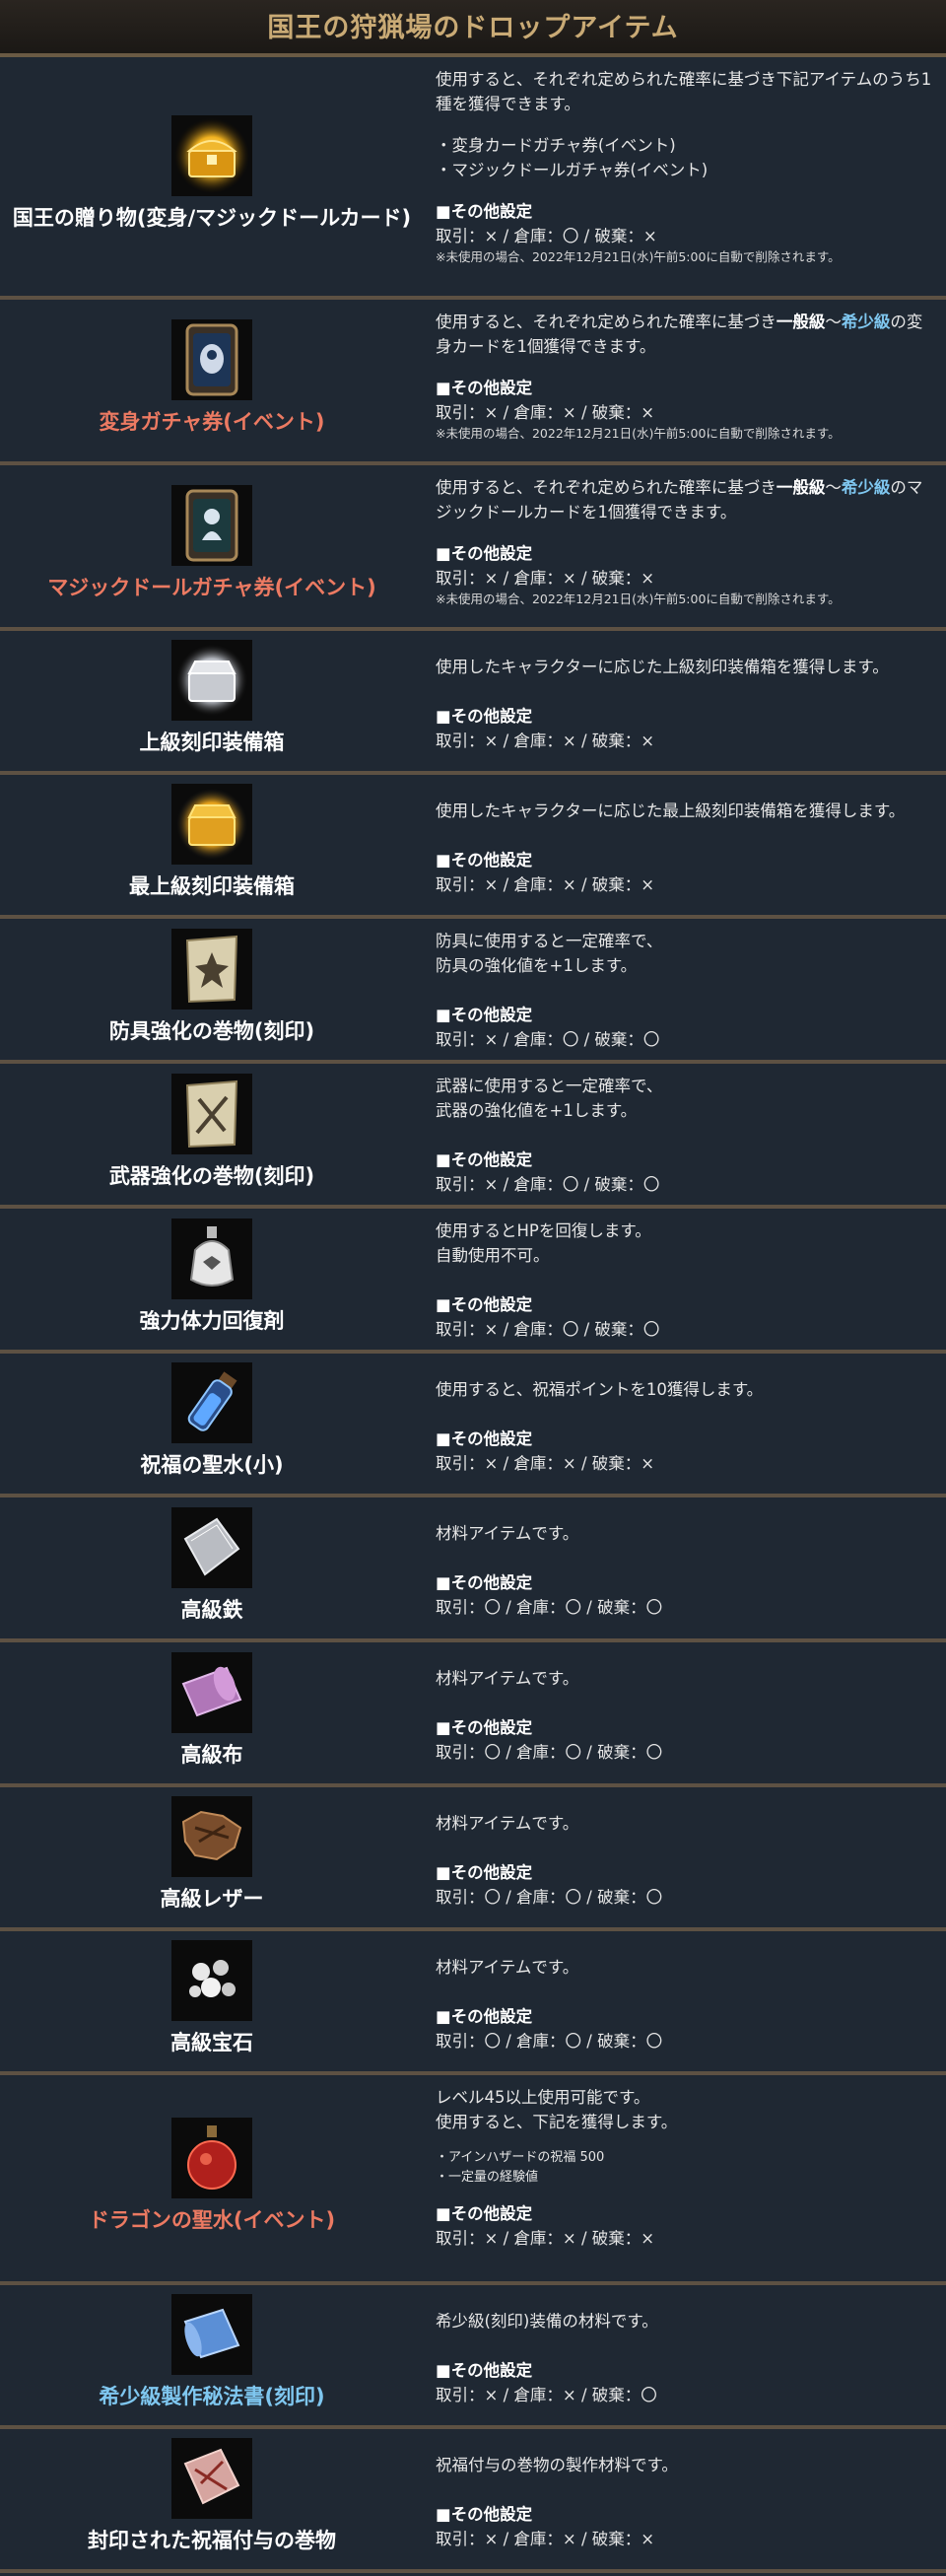  What do you see at coordinates (212, 1321) in the screenshot?
I see `item-name: 強力体力回復剤` at bounding box center [212, 1321].